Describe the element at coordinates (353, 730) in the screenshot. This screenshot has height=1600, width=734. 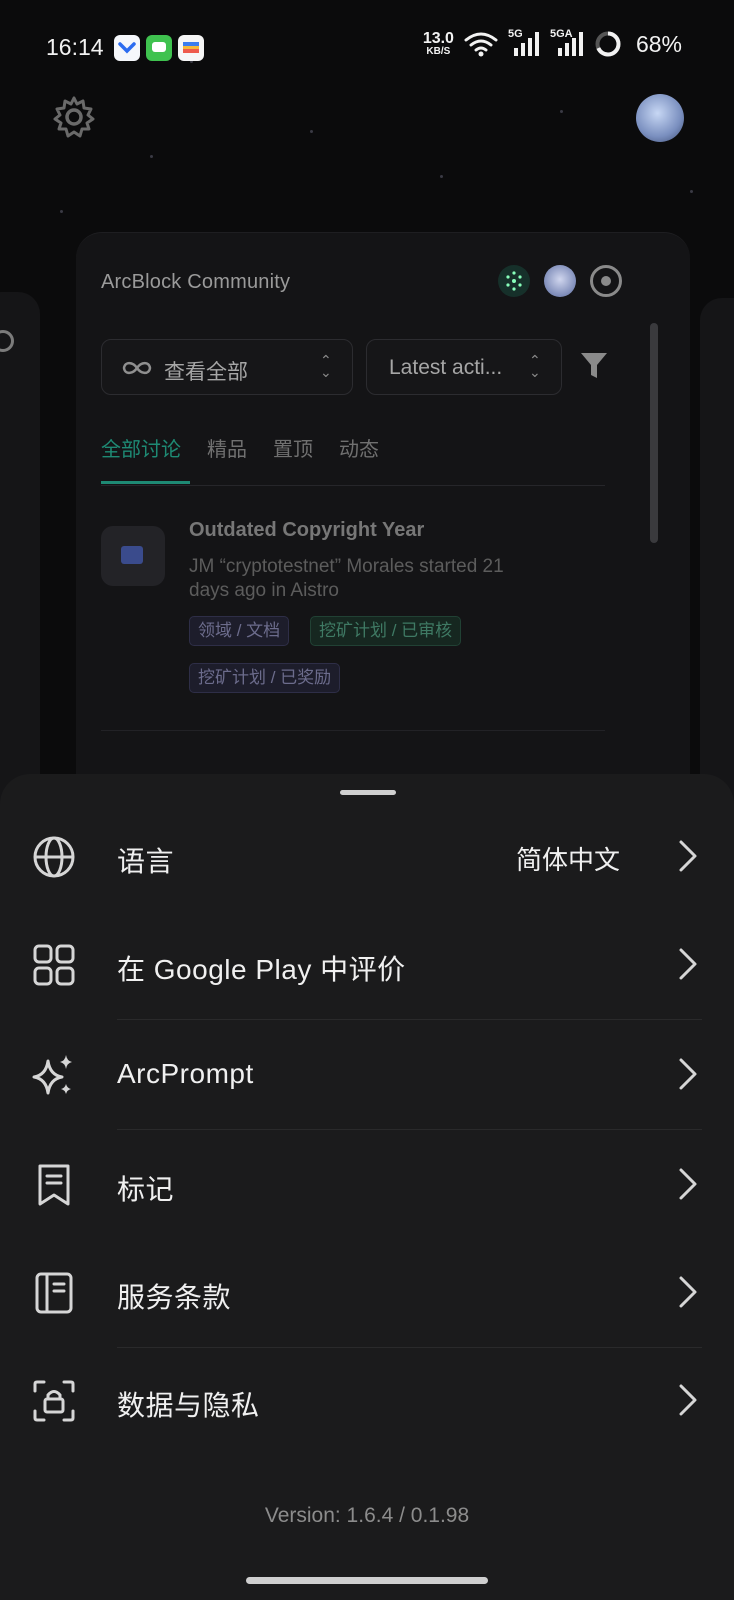
I see `post-divider` at that location.